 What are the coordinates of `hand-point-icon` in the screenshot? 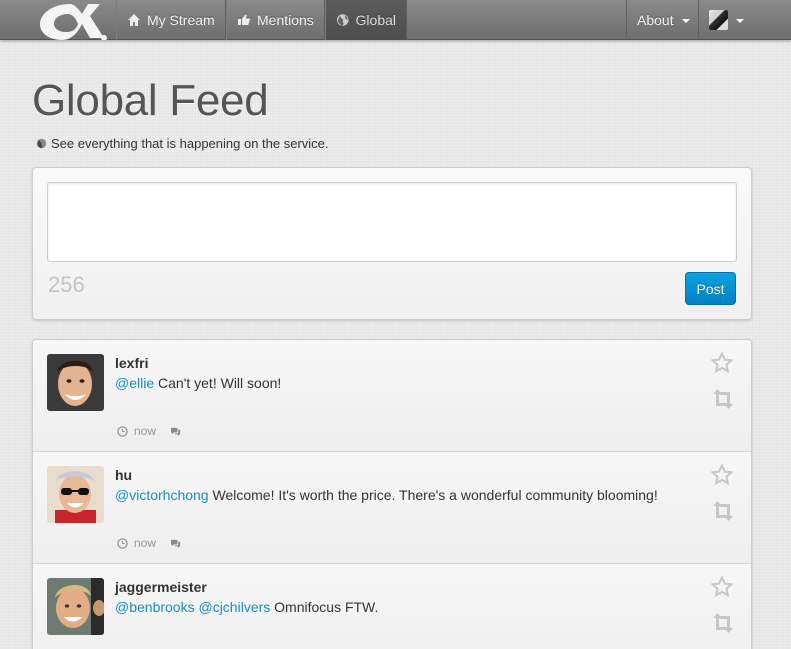 It's located at (244, 19).